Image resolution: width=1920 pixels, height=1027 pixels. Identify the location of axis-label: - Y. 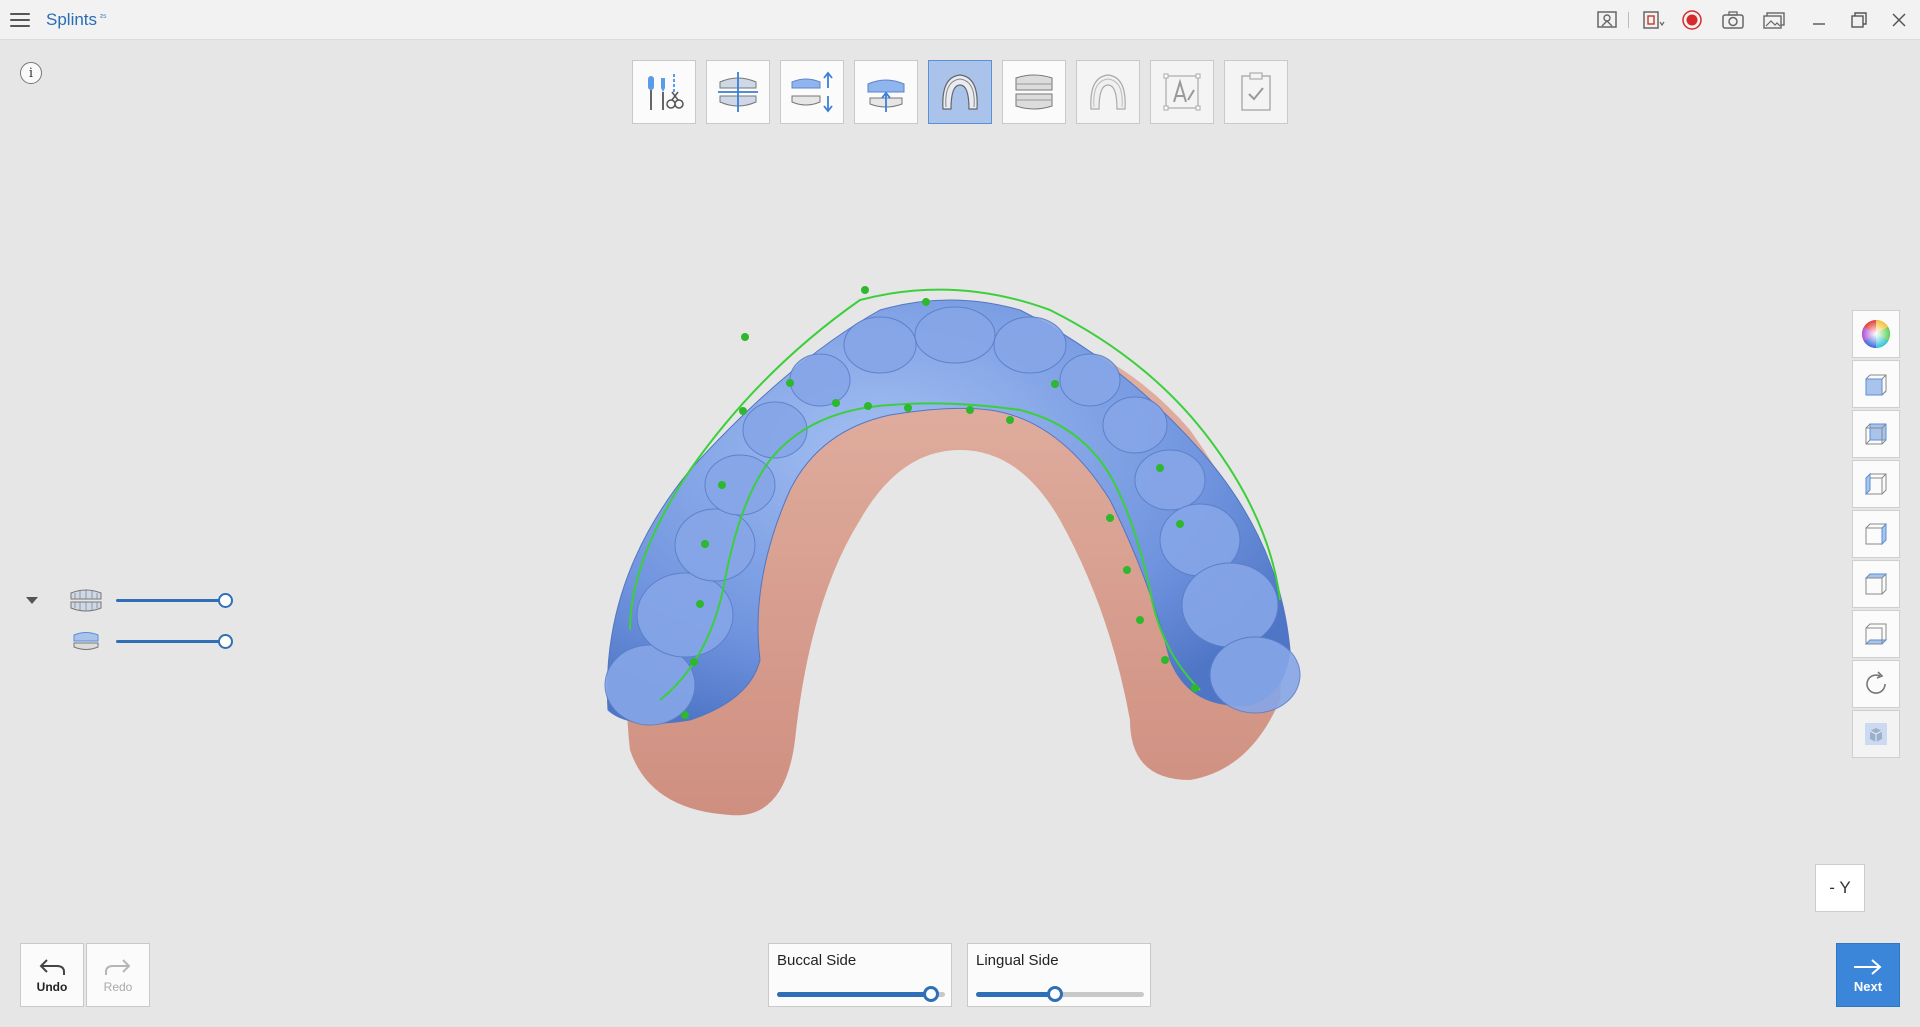
(1840, 887).